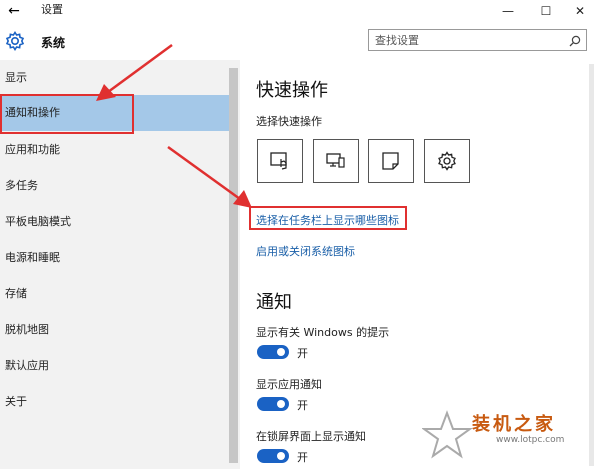 The image size is (598, 469). Describe the element at coordinates (514, 424) in the screenshot. I see `watermark-title: 装机之家` at that location.